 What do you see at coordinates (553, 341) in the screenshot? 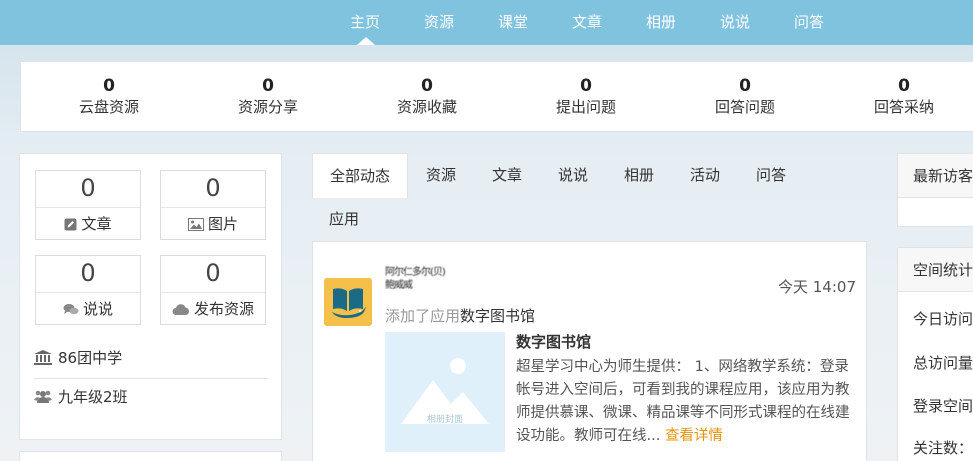
I see `app-title: 数字图书馆` at bounding box center [553, 341].